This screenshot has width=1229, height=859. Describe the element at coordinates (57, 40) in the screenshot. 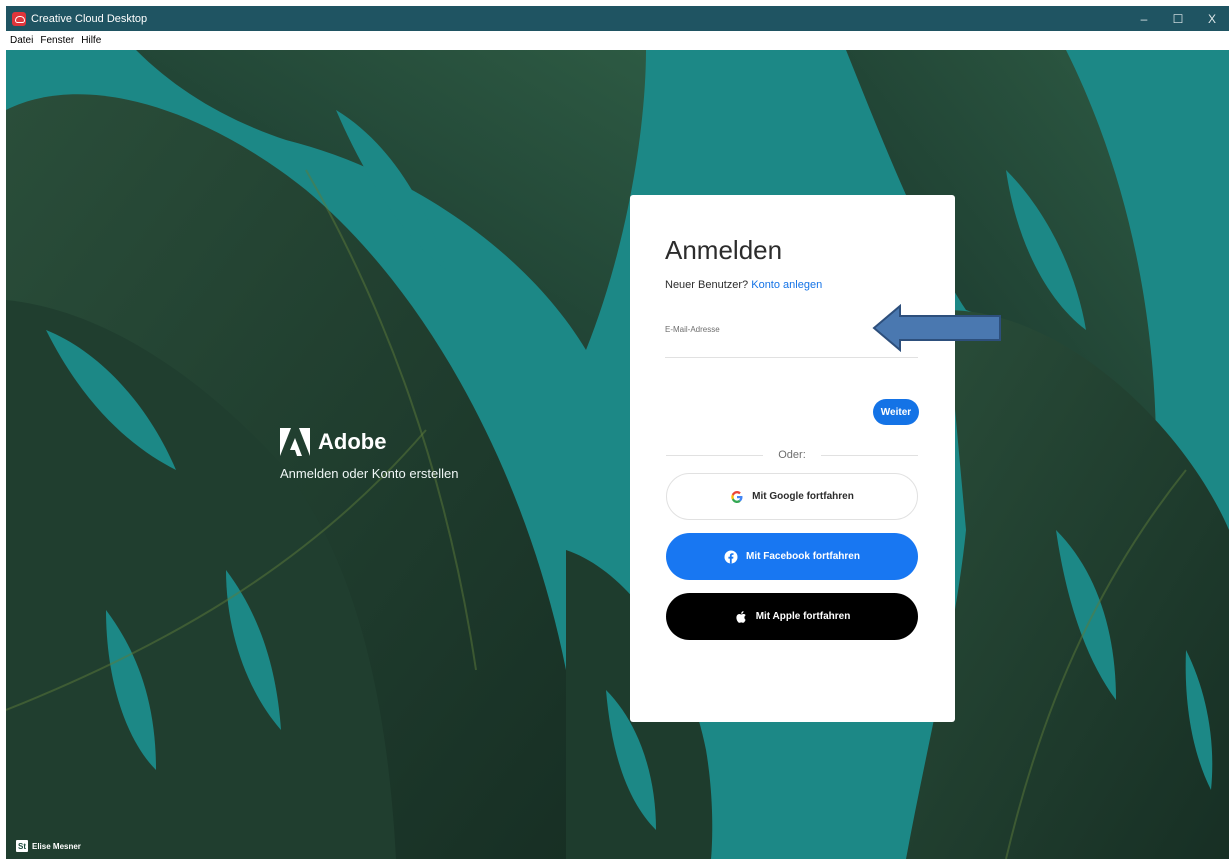

I see `menu-fenster: Fenster` at that location.